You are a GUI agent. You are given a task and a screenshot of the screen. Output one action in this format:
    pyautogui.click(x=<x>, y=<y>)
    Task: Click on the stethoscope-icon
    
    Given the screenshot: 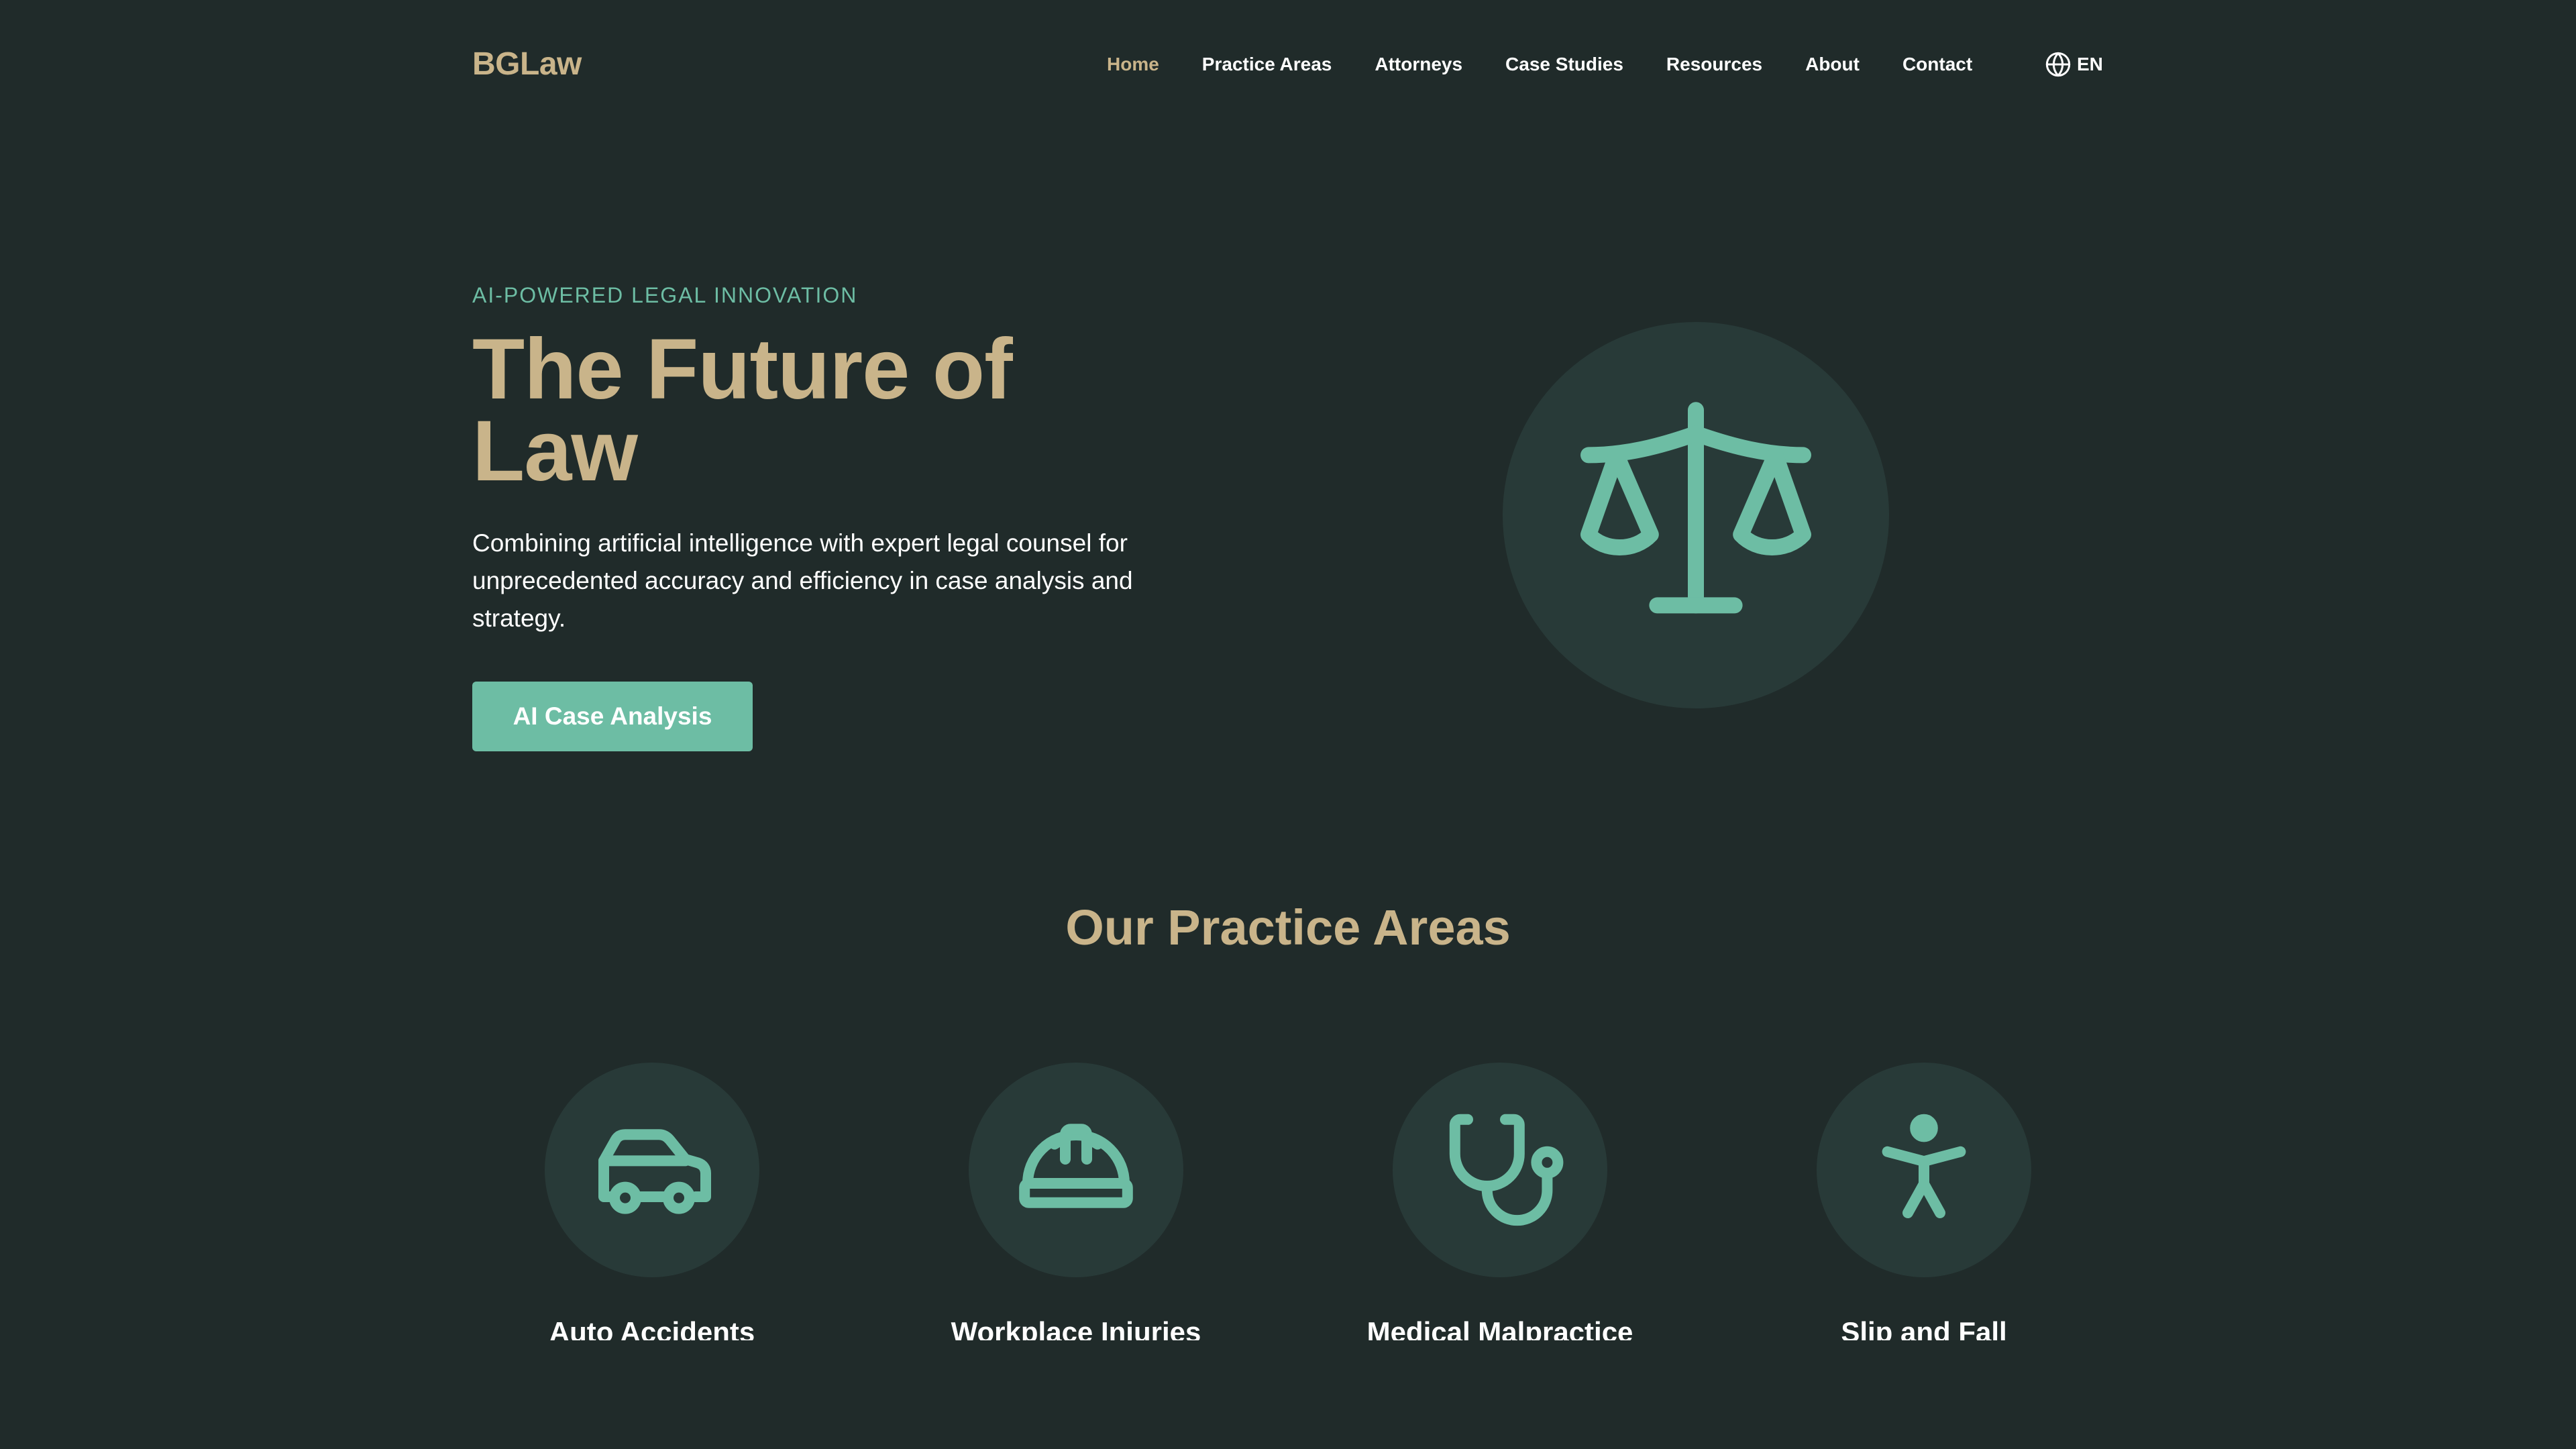 What is the action you would take?
    pyautogui.click(x=1506, y=1170)
    